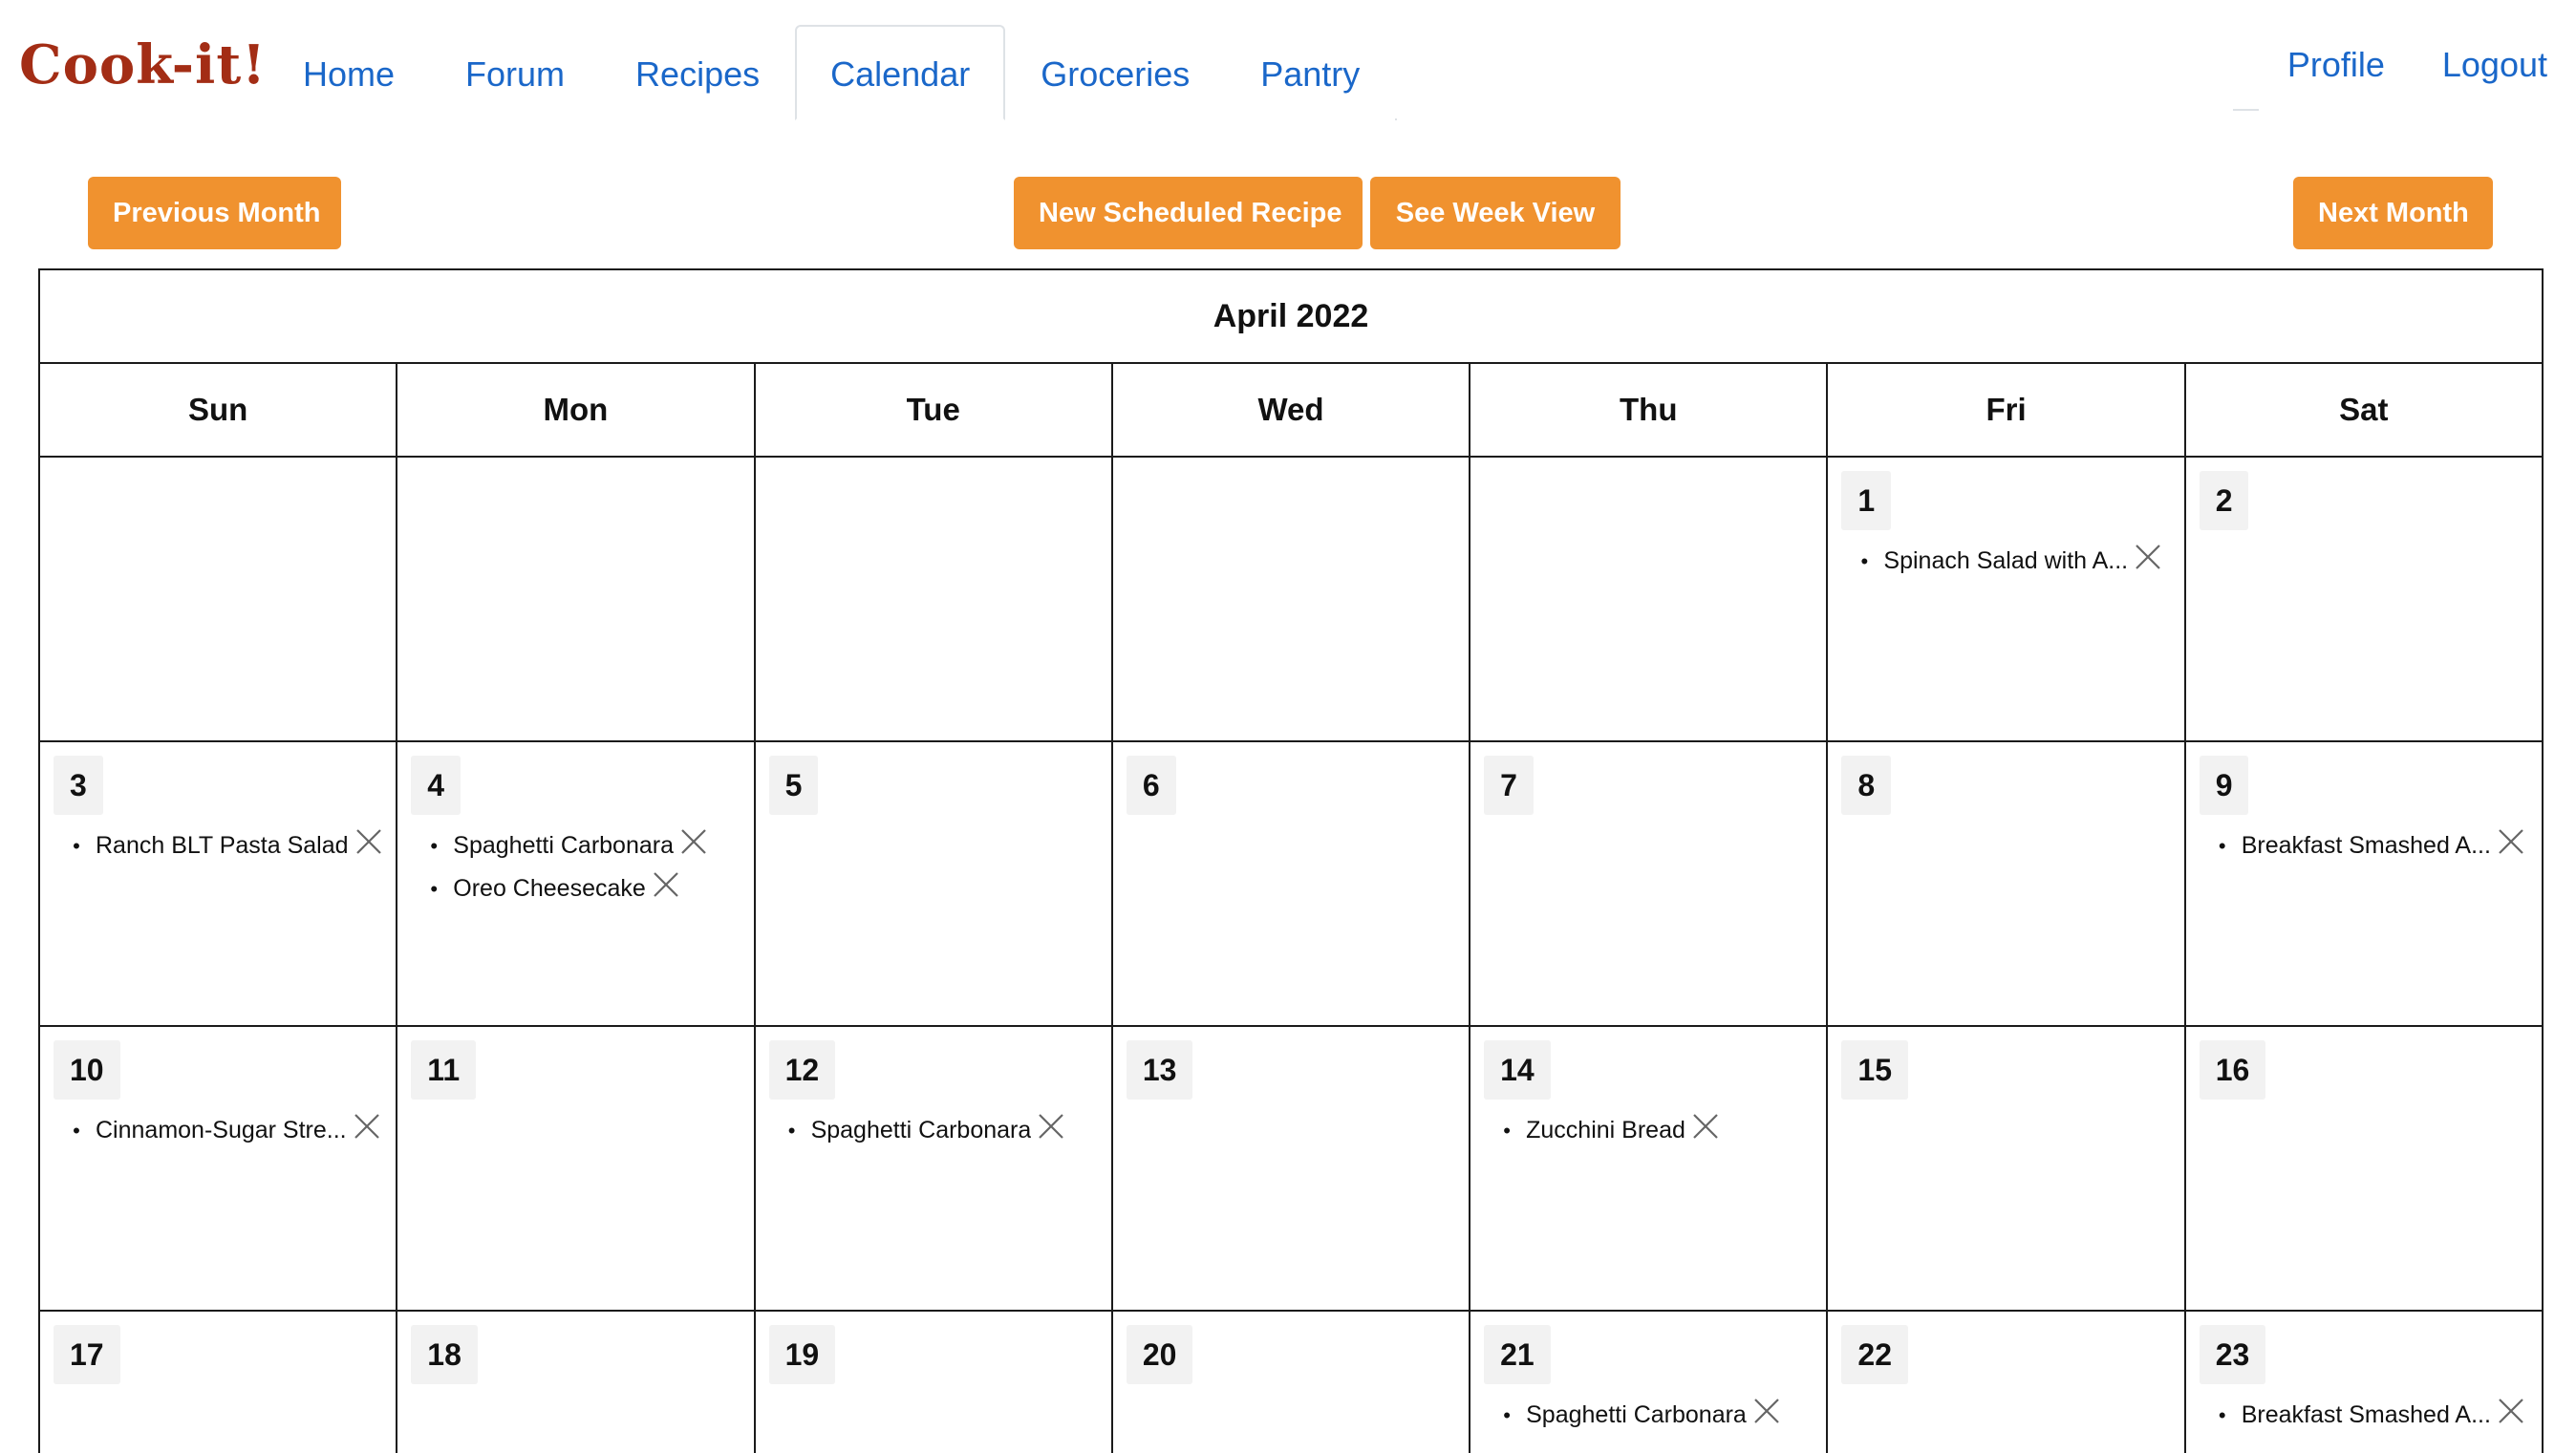 The image size is (2576, 1453). I want to click on day-number: 3, so click(78, 785).